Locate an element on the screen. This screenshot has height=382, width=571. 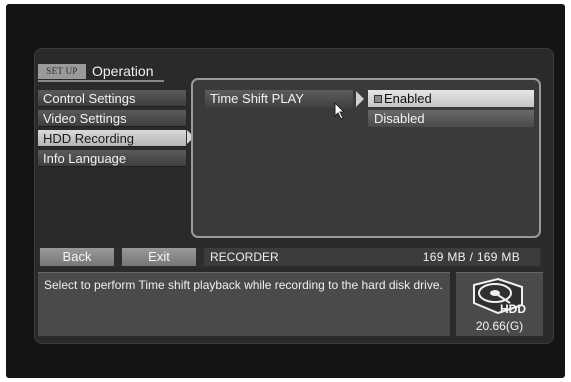
hdd-capacity: 20.66(G) is located at coordinates (499, 326).